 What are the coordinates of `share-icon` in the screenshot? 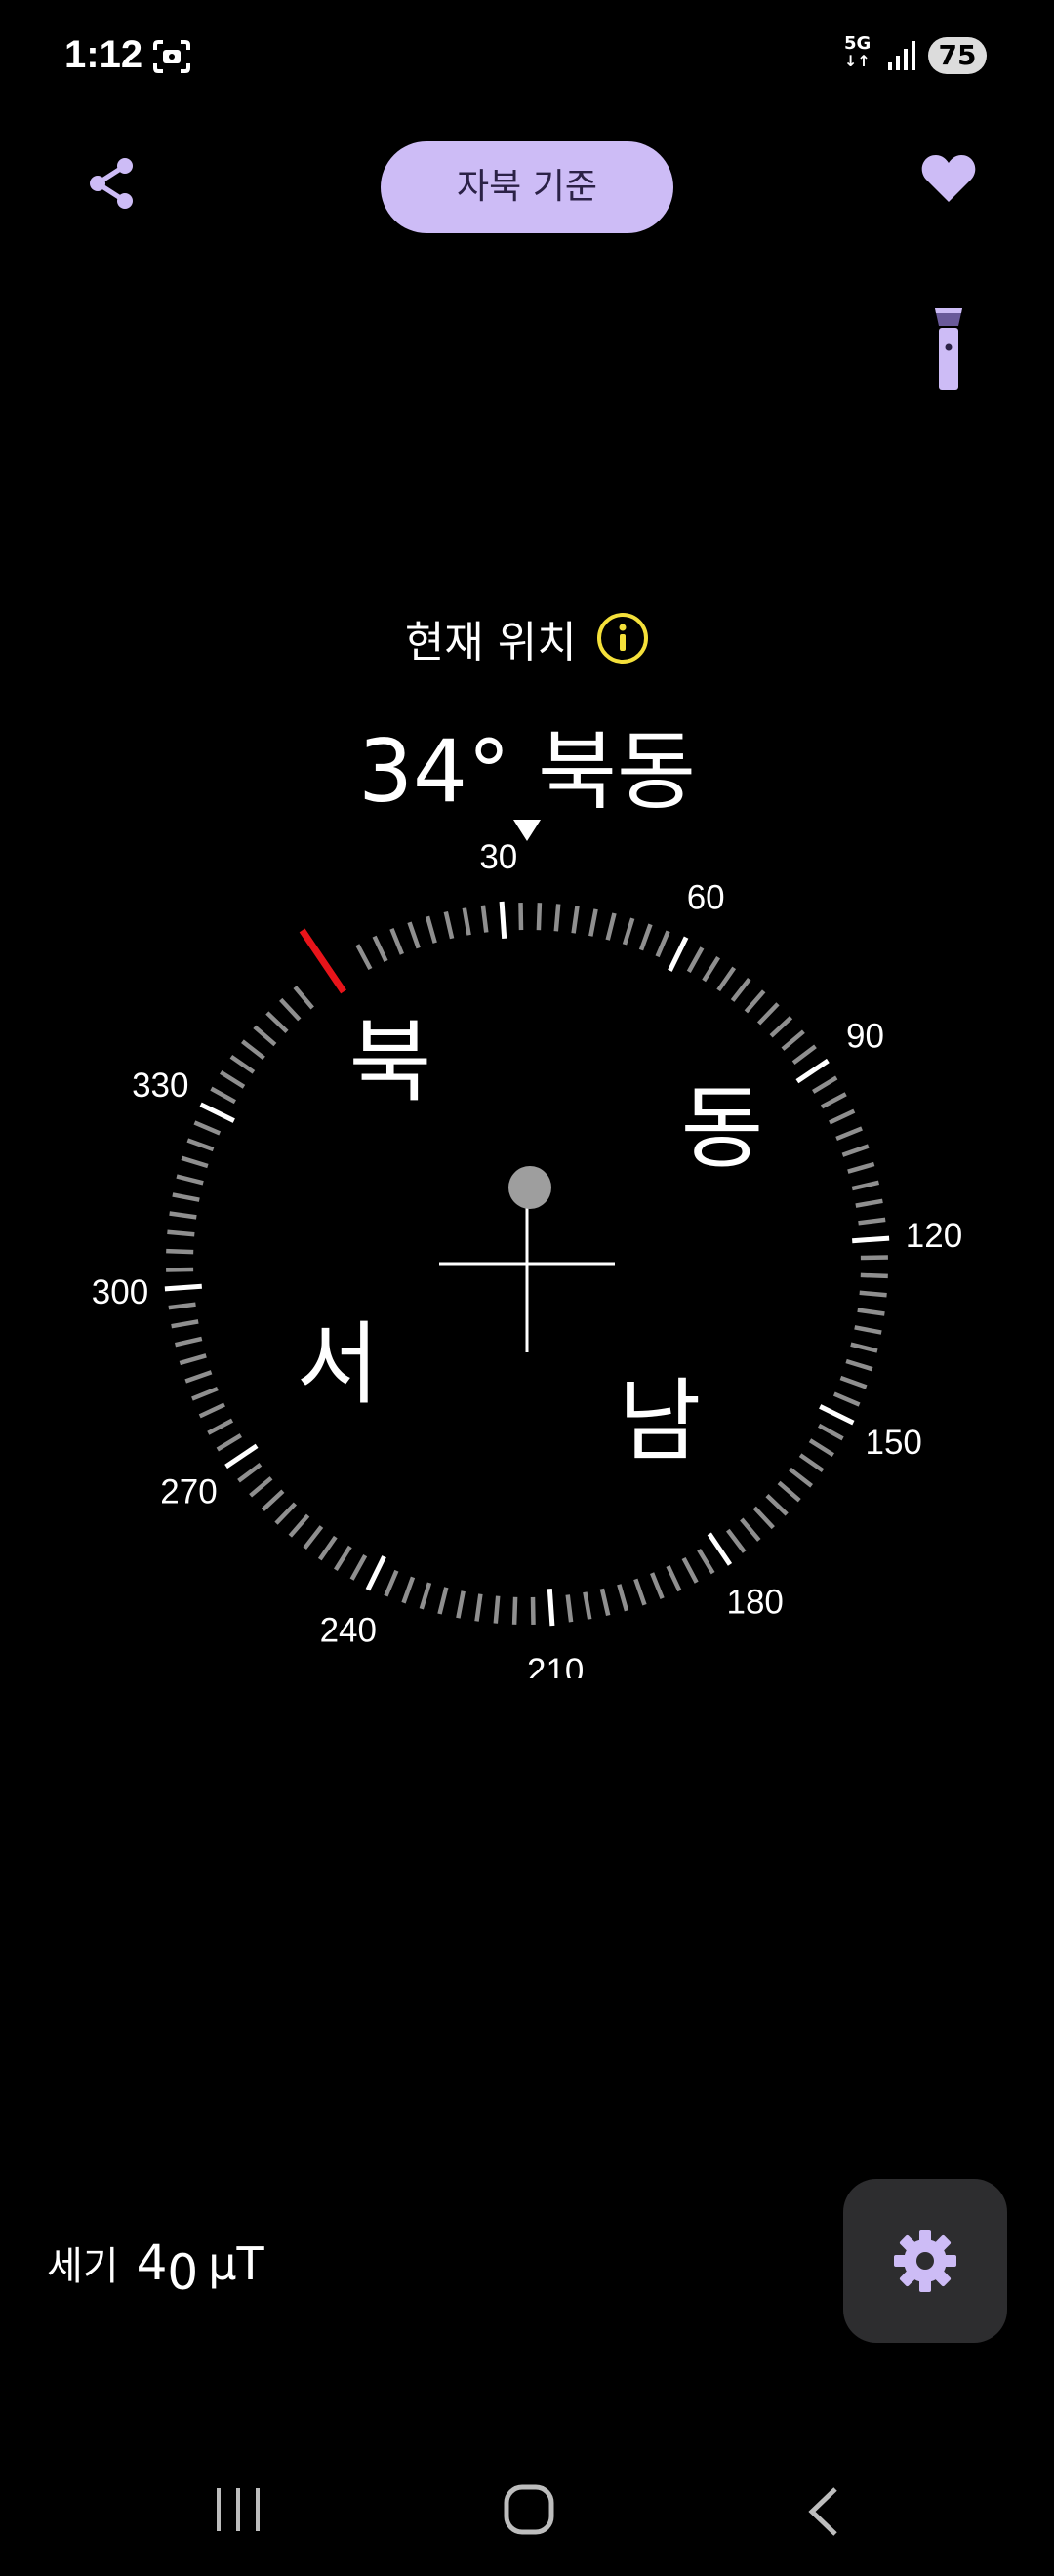 It's located at (111, 183).